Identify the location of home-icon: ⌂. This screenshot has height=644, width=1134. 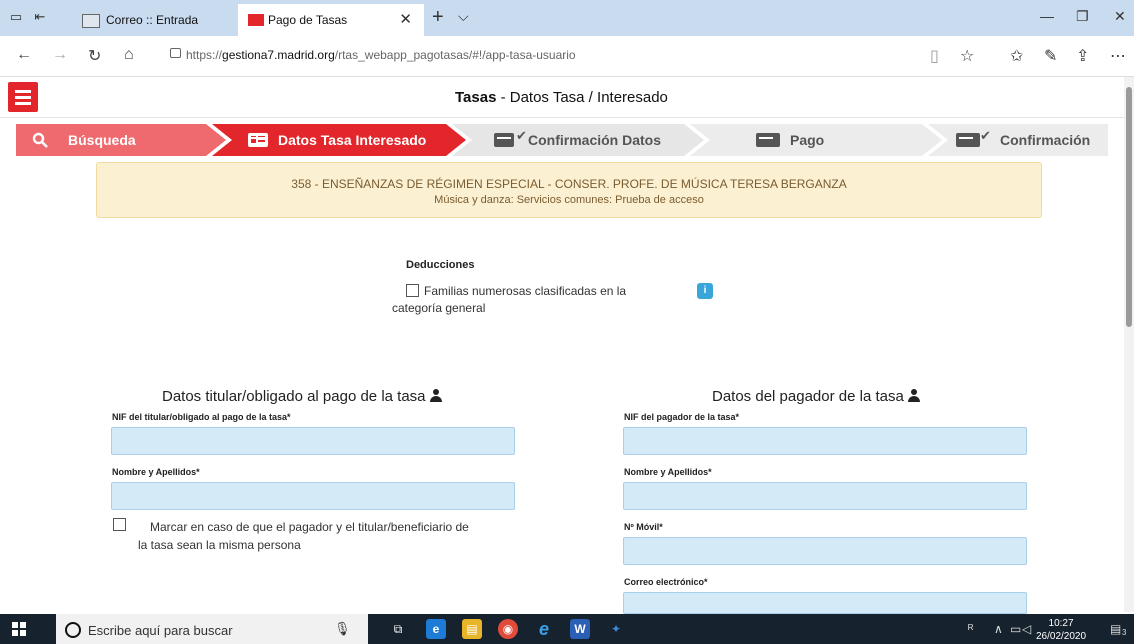
(129, 55).